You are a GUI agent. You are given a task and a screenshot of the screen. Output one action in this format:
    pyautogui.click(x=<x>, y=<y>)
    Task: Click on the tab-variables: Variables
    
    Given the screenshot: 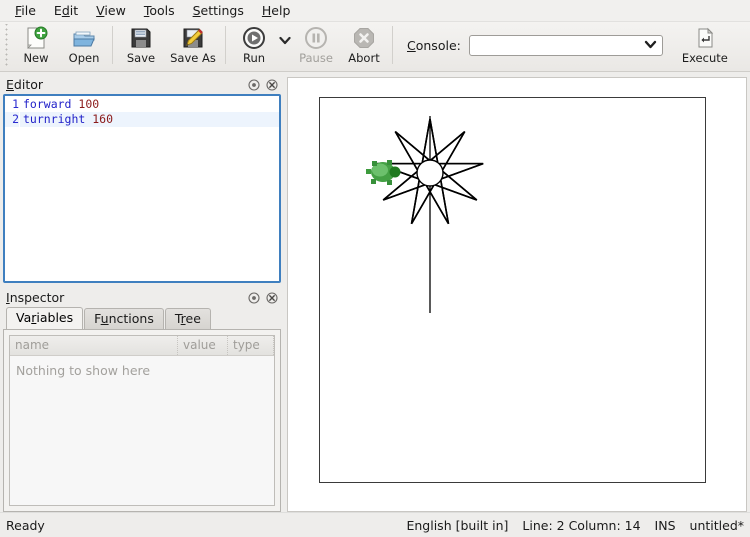 What is the action you would take?
    pyautogui.click(x=45, y=318)
    